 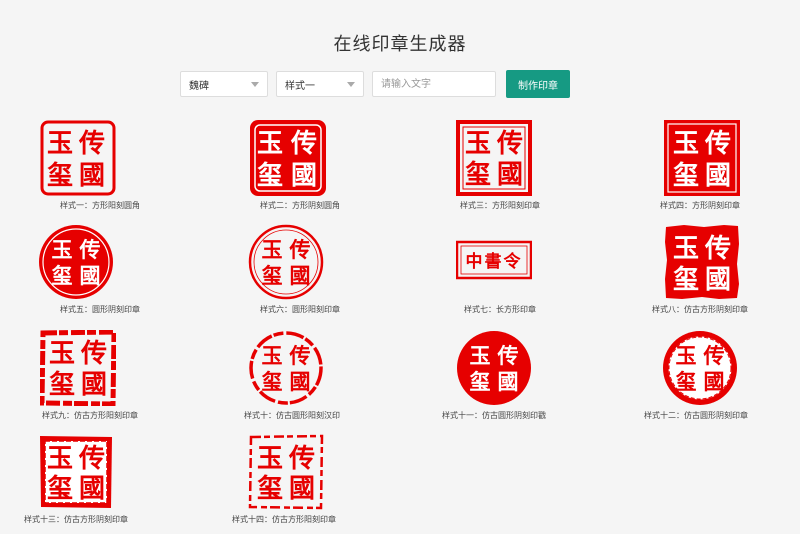 I want to click on seal-label: 样式十二：仿古圆形阴刻印章, so click(x=696, y=415).